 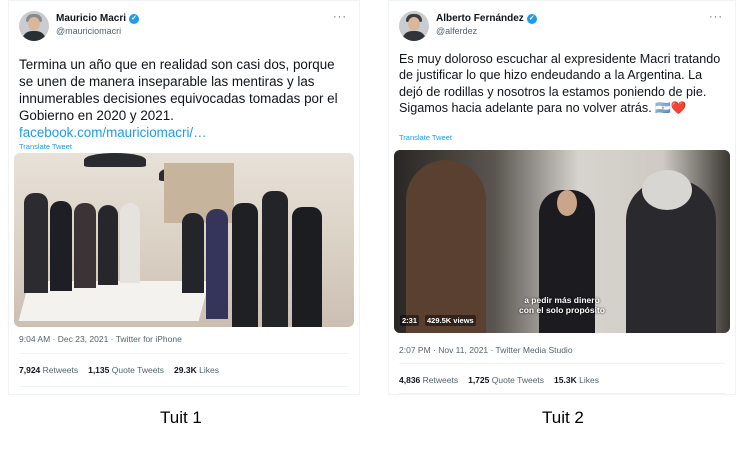 I want to click on subtitle-line-1: a pedir más dinero, so click(x=562, y=300).